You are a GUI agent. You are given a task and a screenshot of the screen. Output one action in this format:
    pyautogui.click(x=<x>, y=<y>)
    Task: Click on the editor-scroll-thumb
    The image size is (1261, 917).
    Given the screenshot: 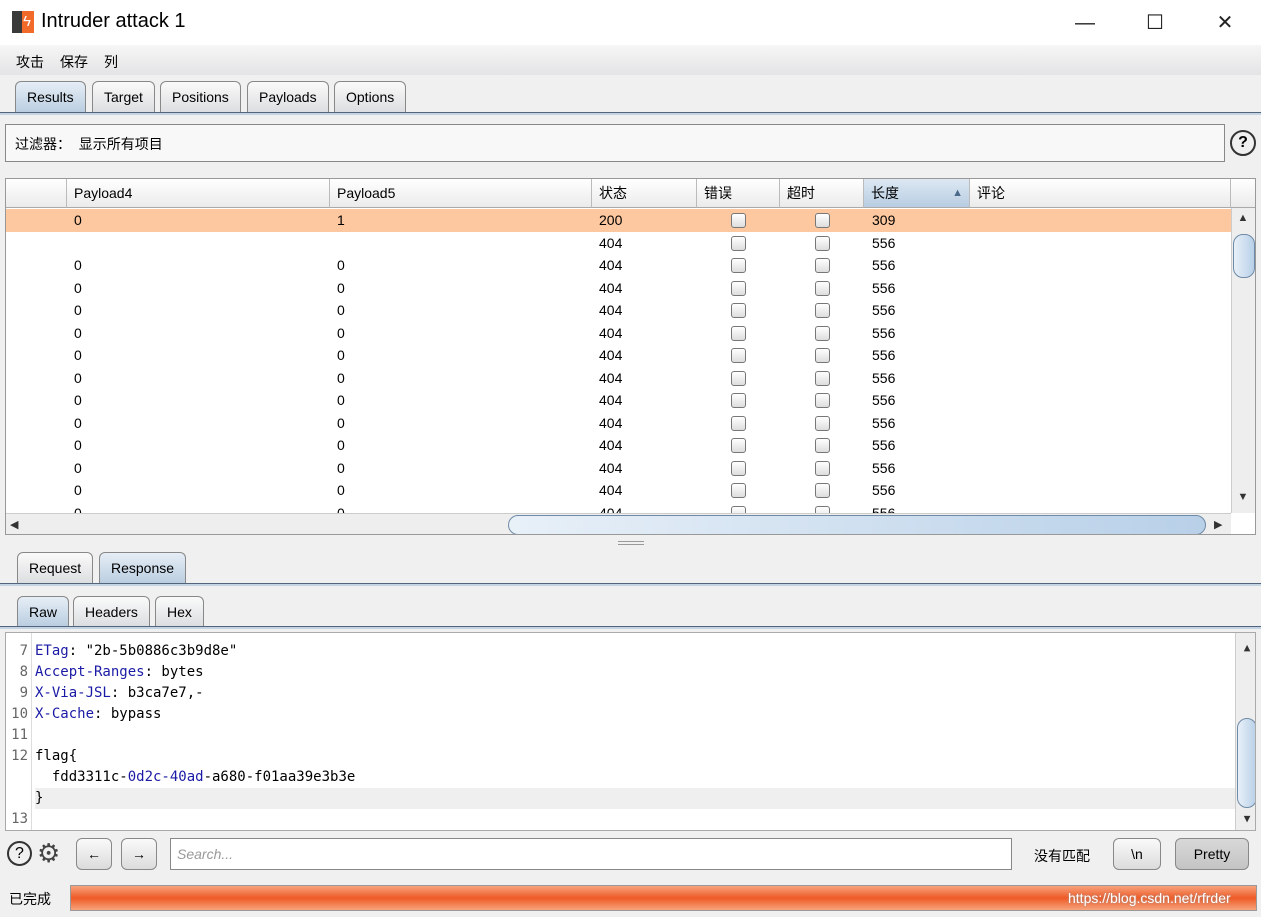 What is the action you would take?
    pyautogui.click(x=1246, y=763)
    